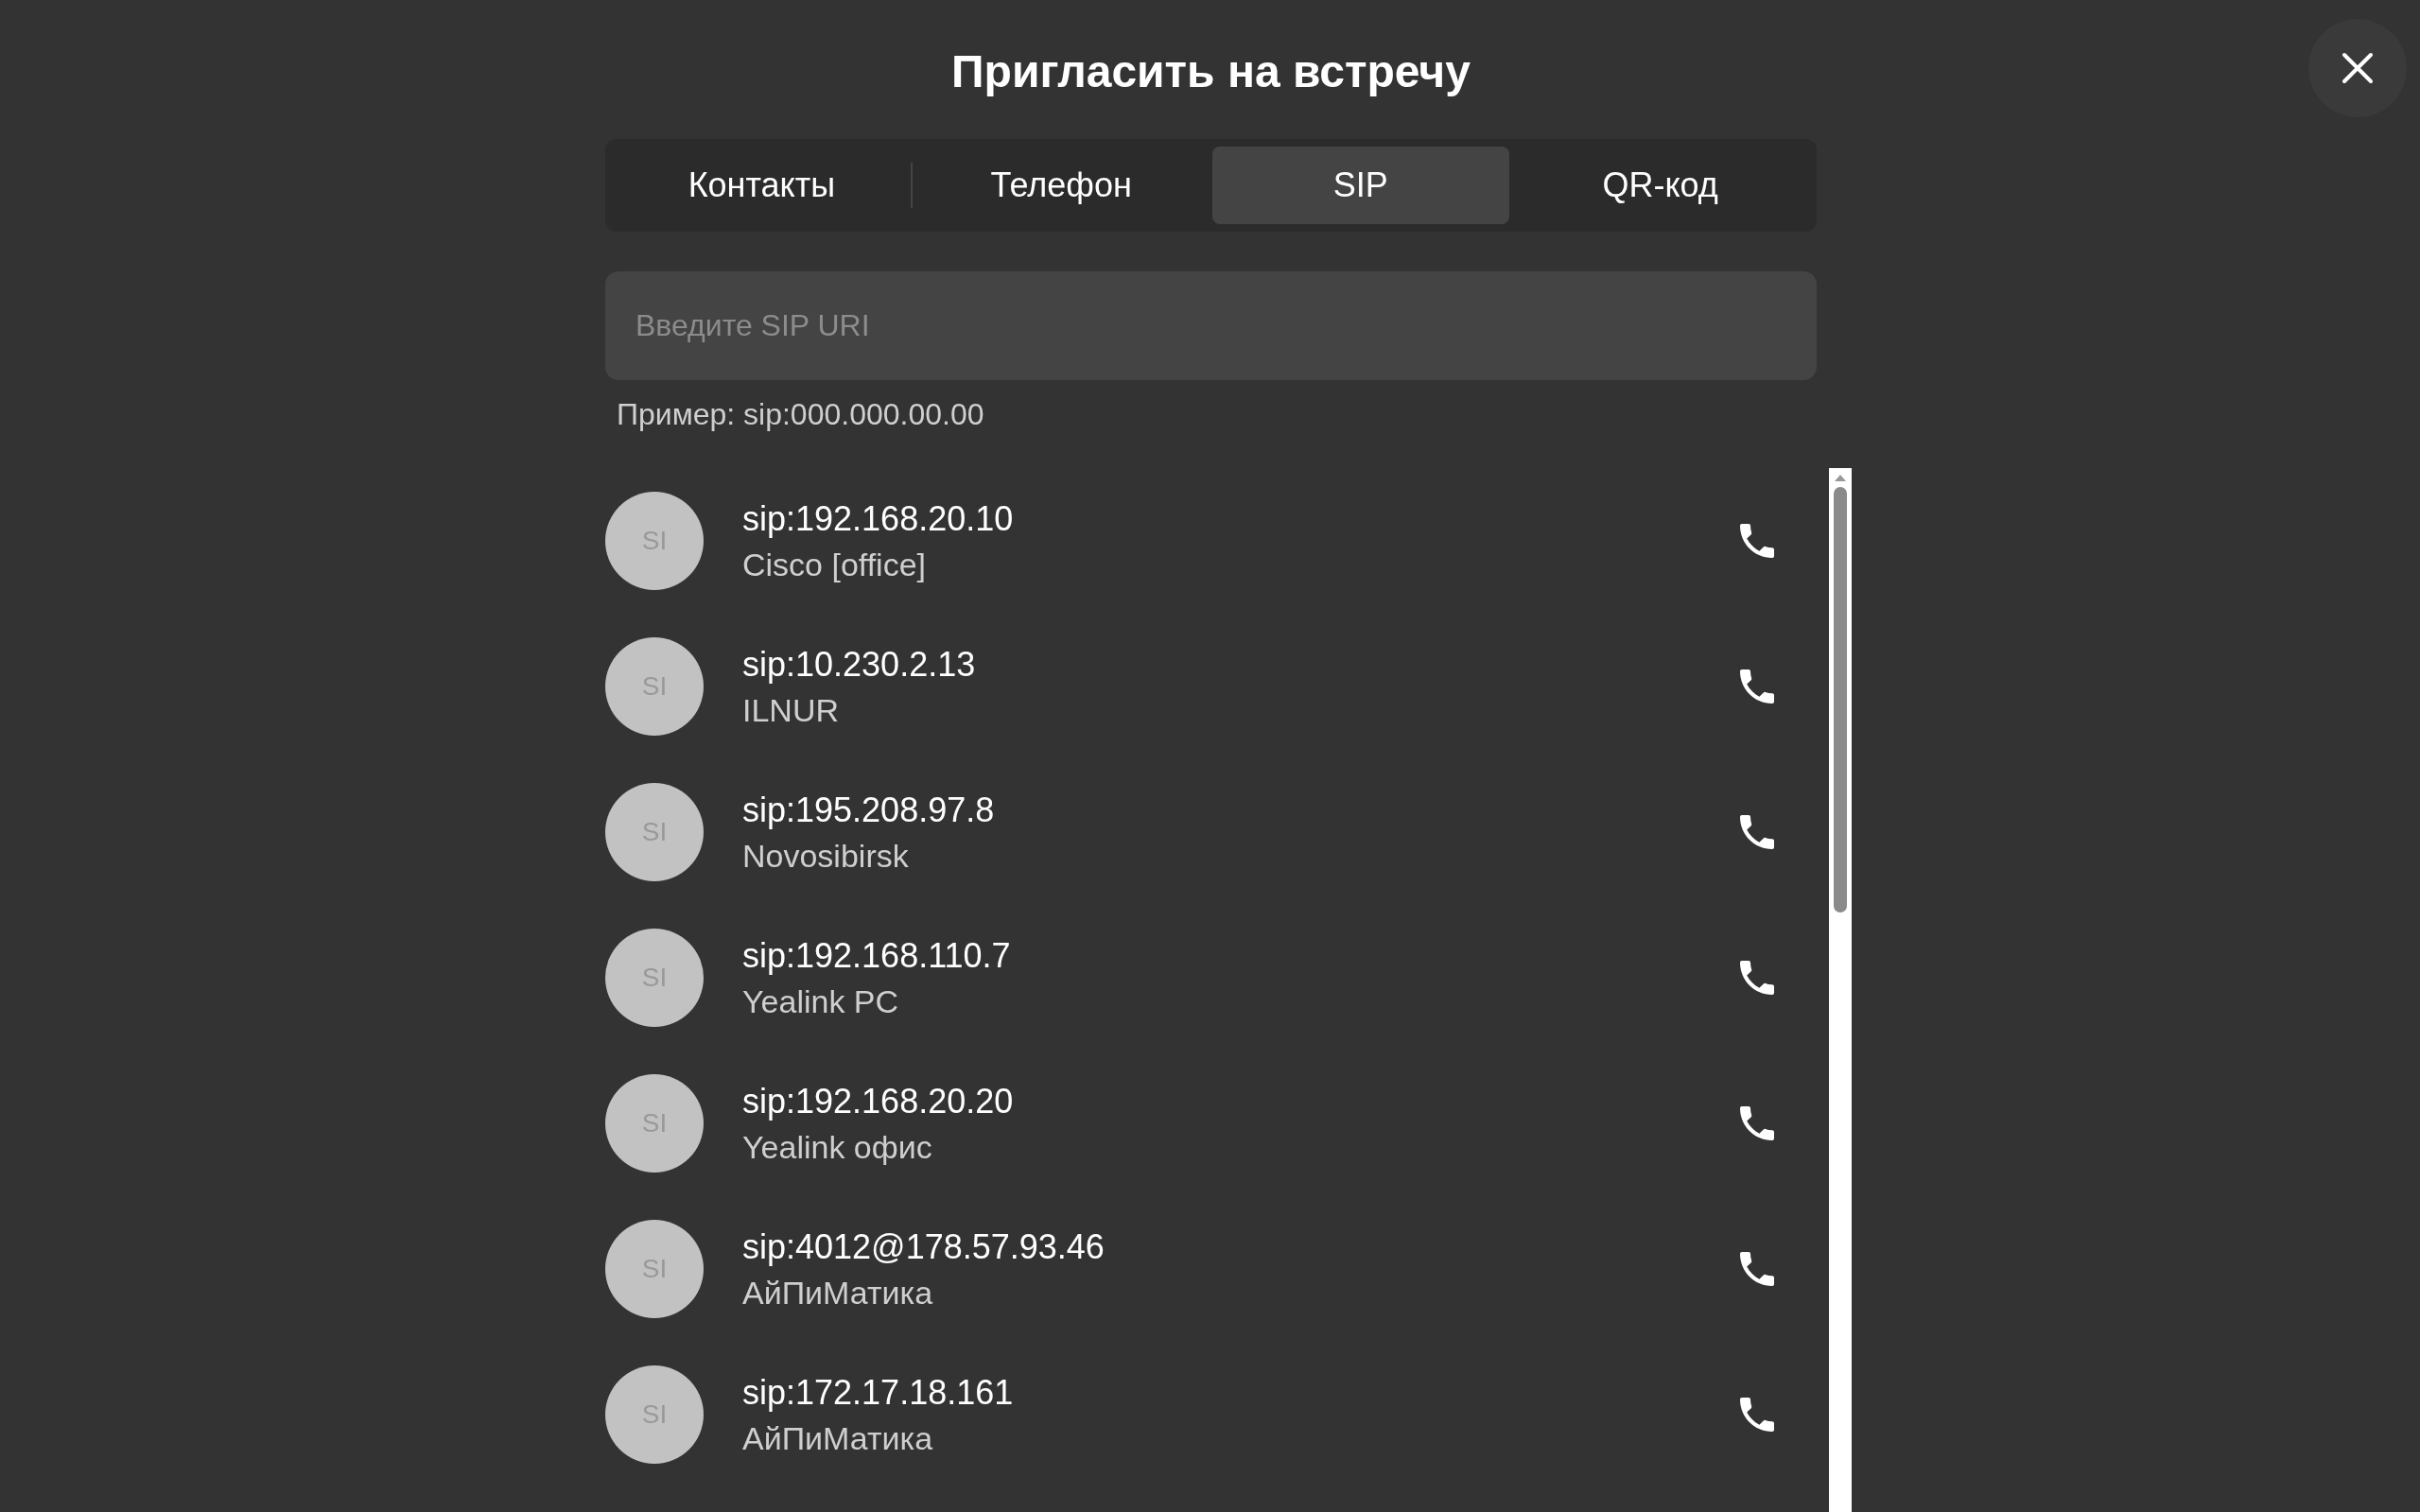 Image resolution: width=2420 pixels, height=1512 pixels. I want to click on sip-address: sip:195.208.97.8, so click(869, 810).